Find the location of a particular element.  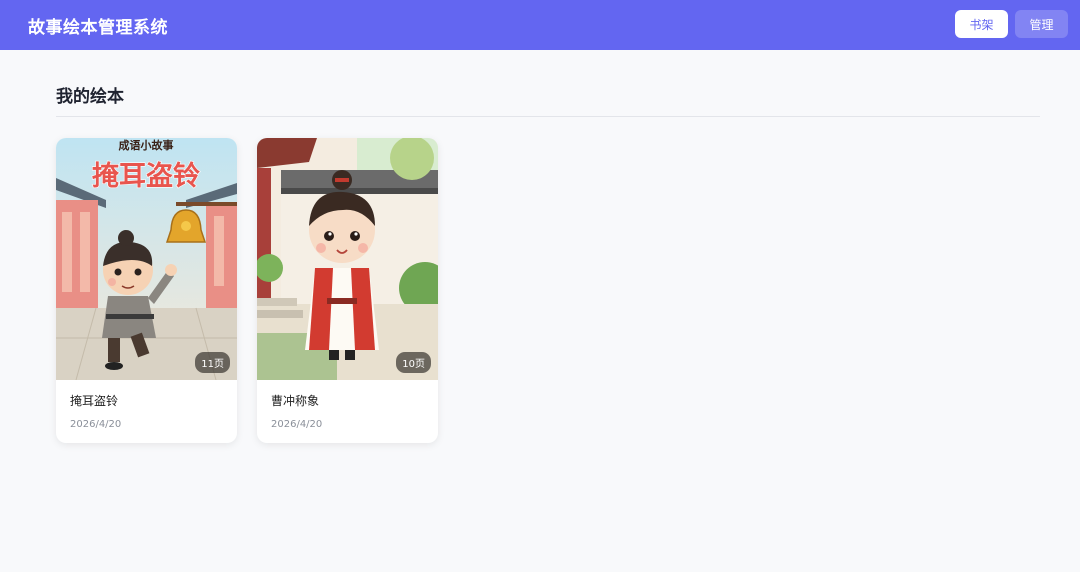

app-title: 故事绘本管理系统 is located at coordinates (98, 27).